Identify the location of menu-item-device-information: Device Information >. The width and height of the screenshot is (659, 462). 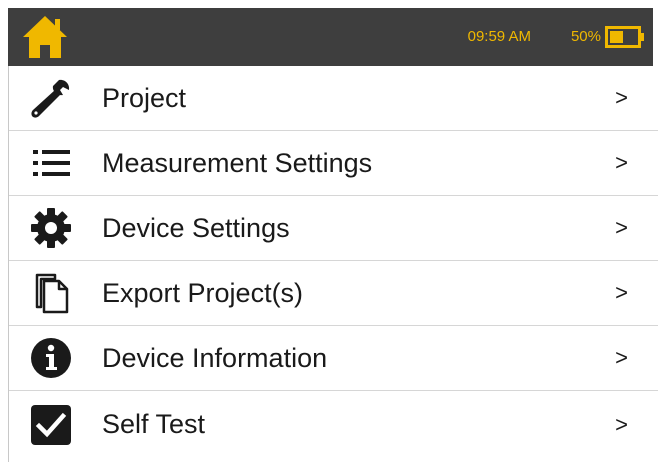
(333, 358).